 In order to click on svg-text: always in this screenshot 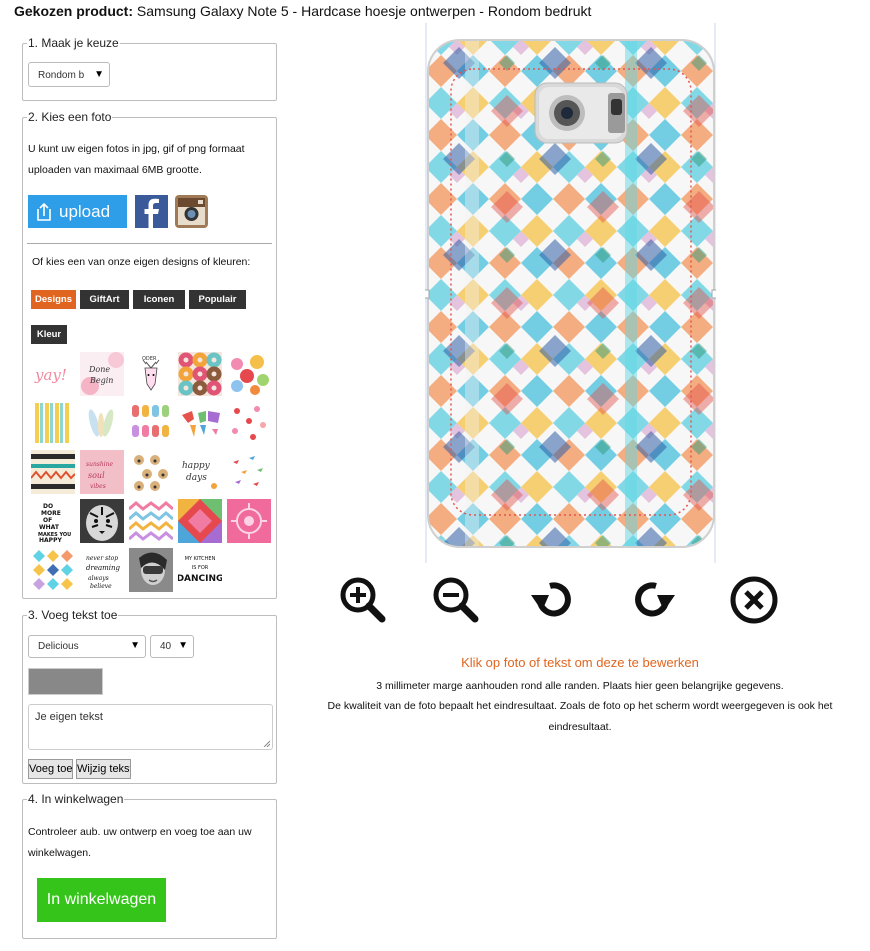, I will do `click(98, 578)`.